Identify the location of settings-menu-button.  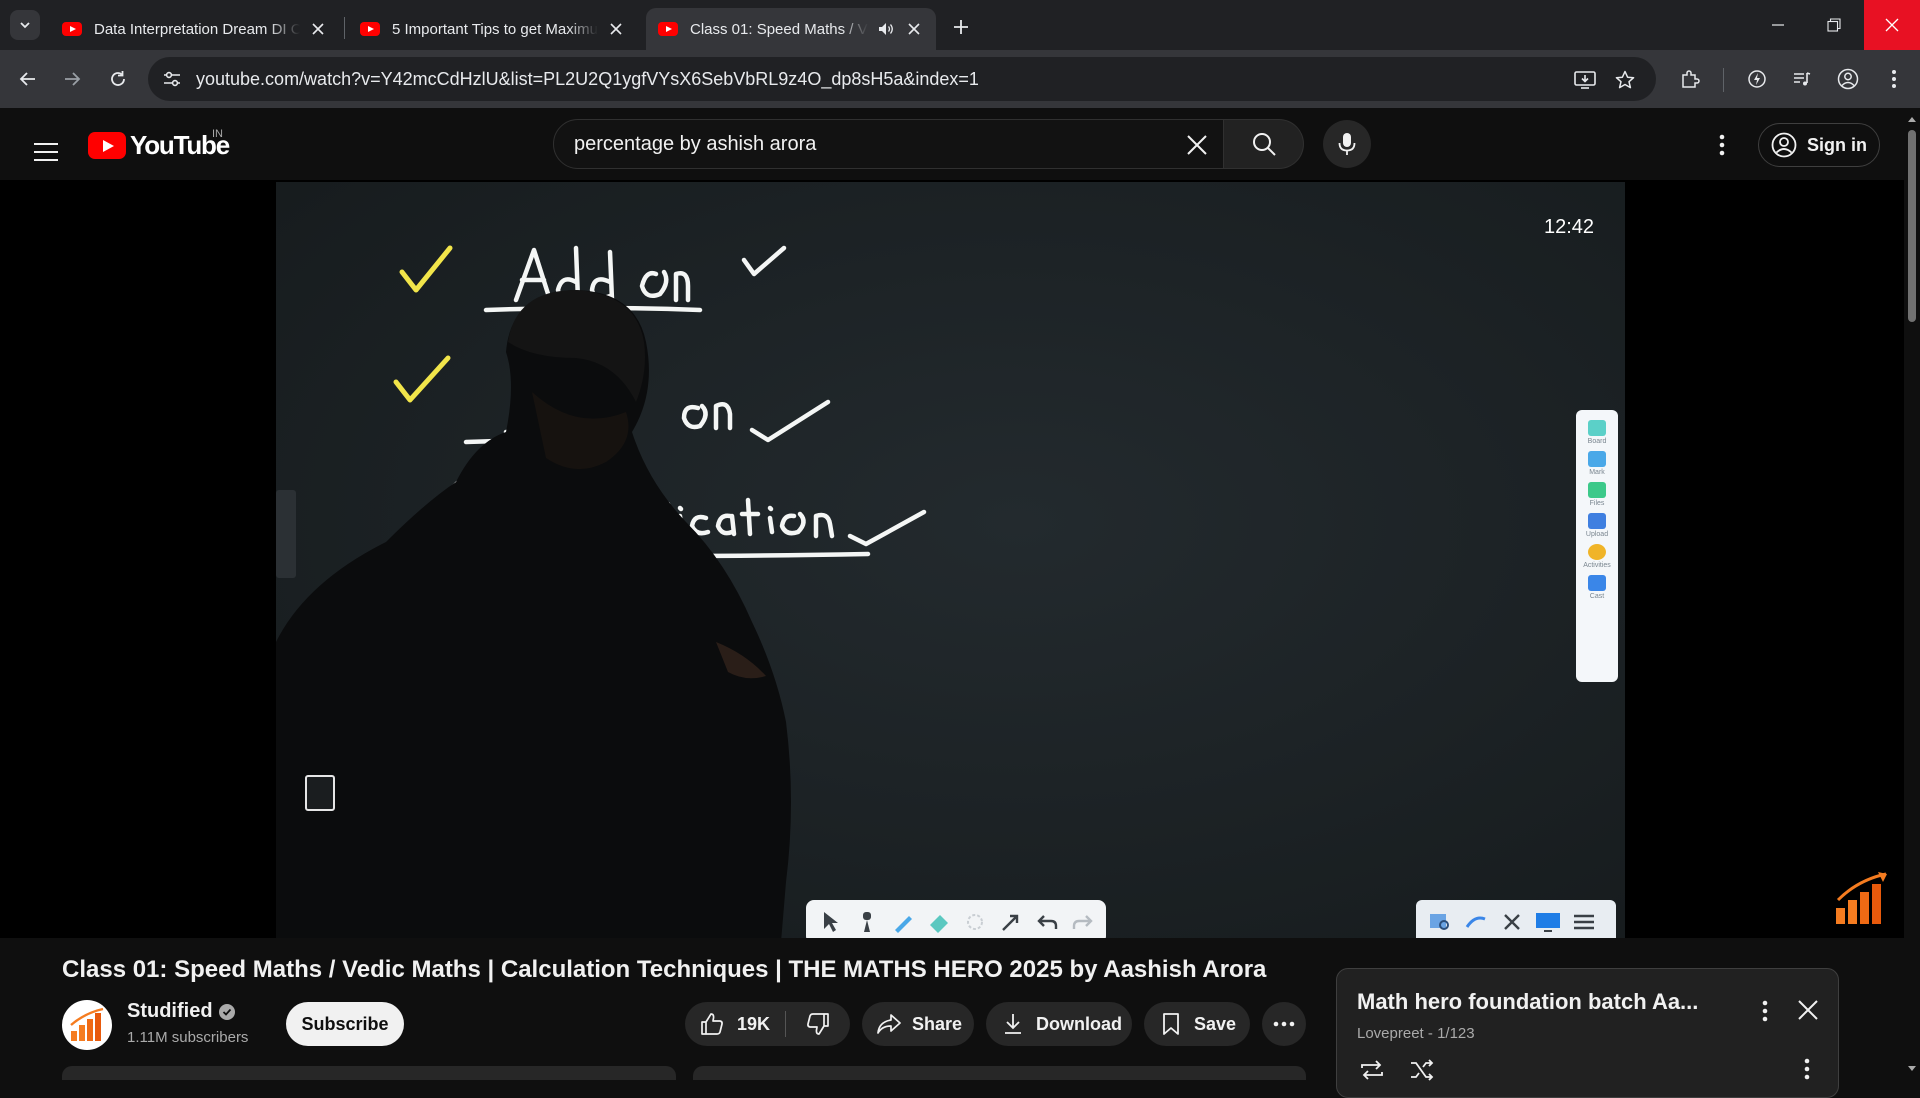
(1722, 145).